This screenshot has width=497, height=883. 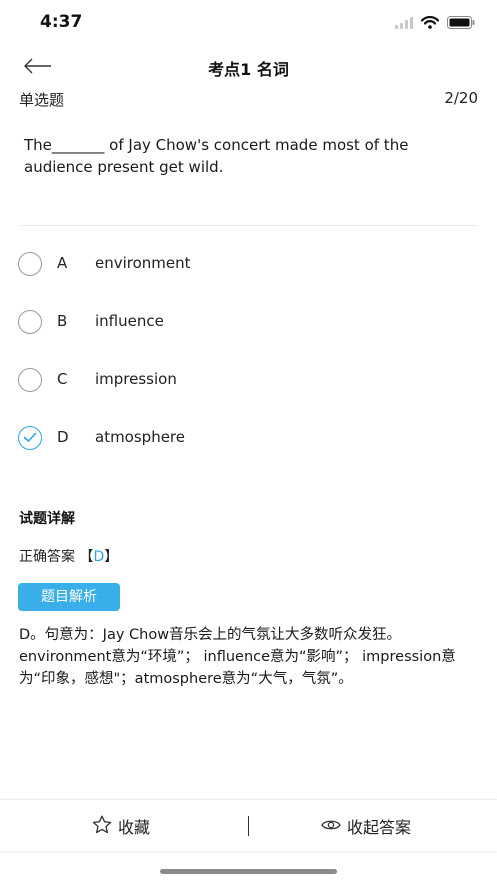 I want to click on star-icon, so click(x=102, y=826).